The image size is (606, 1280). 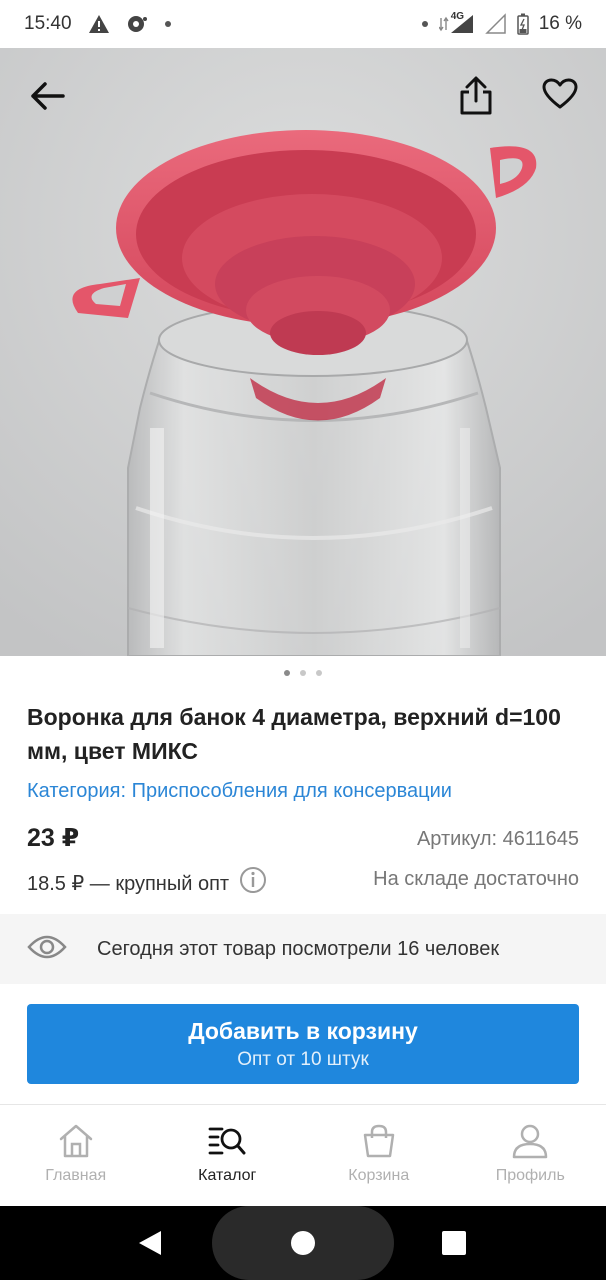 I want to click on nav-recents-button, so click(x=454, y=1243).